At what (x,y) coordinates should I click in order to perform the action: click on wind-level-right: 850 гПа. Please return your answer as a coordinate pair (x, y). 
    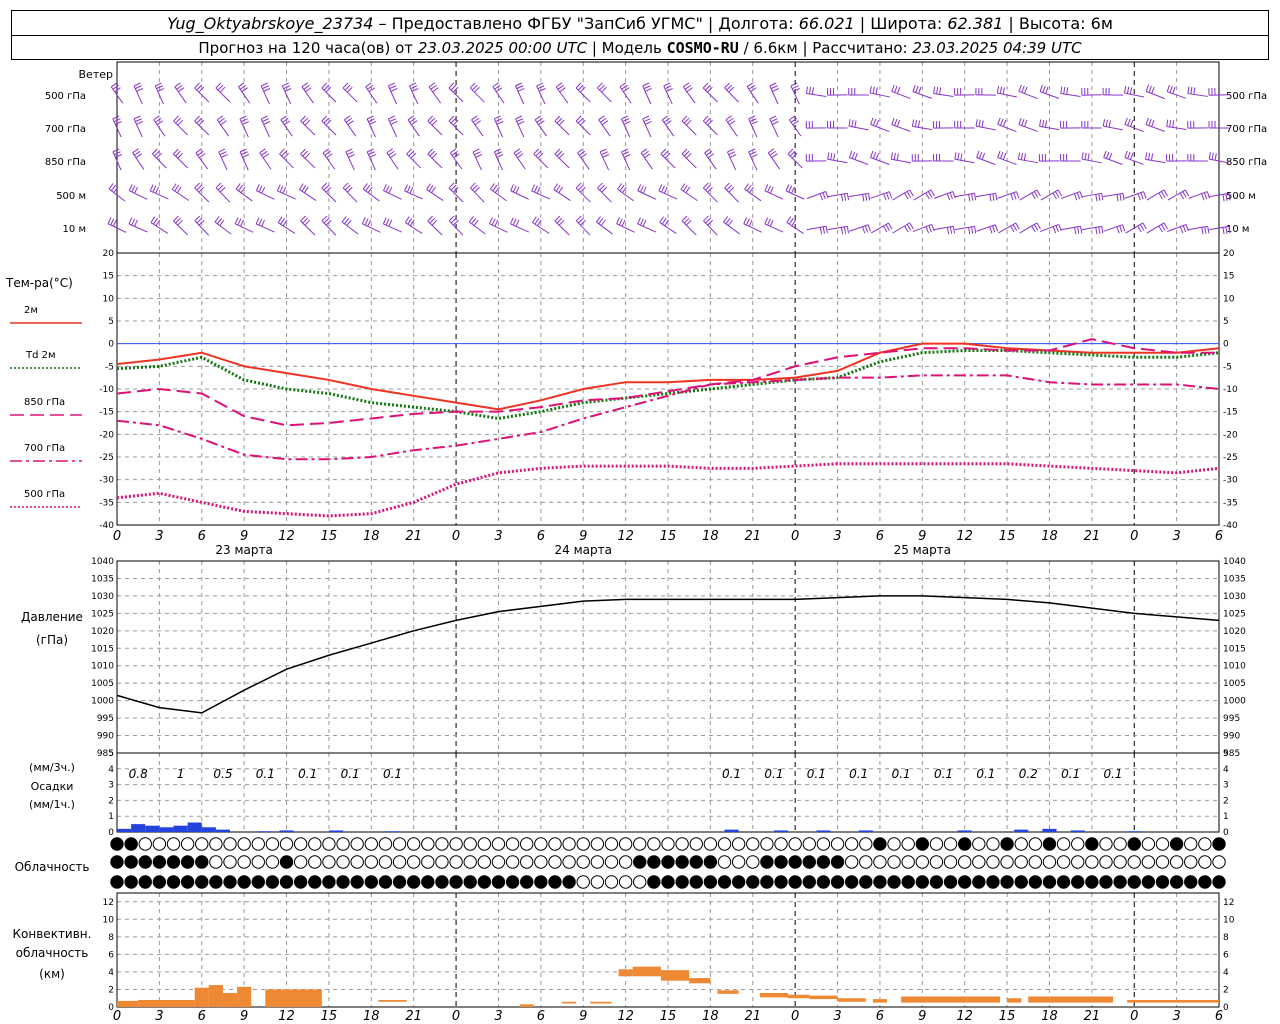
    Looking at the image, I should click on (1246, 162).